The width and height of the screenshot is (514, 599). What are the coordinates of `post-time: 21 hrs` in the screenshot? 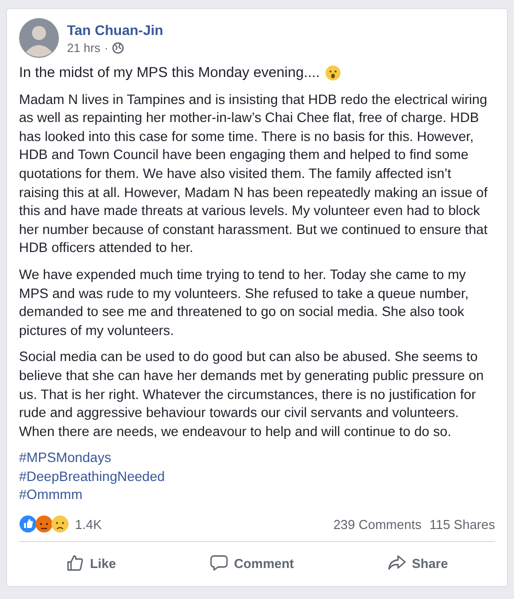 It's located at (83, 48).